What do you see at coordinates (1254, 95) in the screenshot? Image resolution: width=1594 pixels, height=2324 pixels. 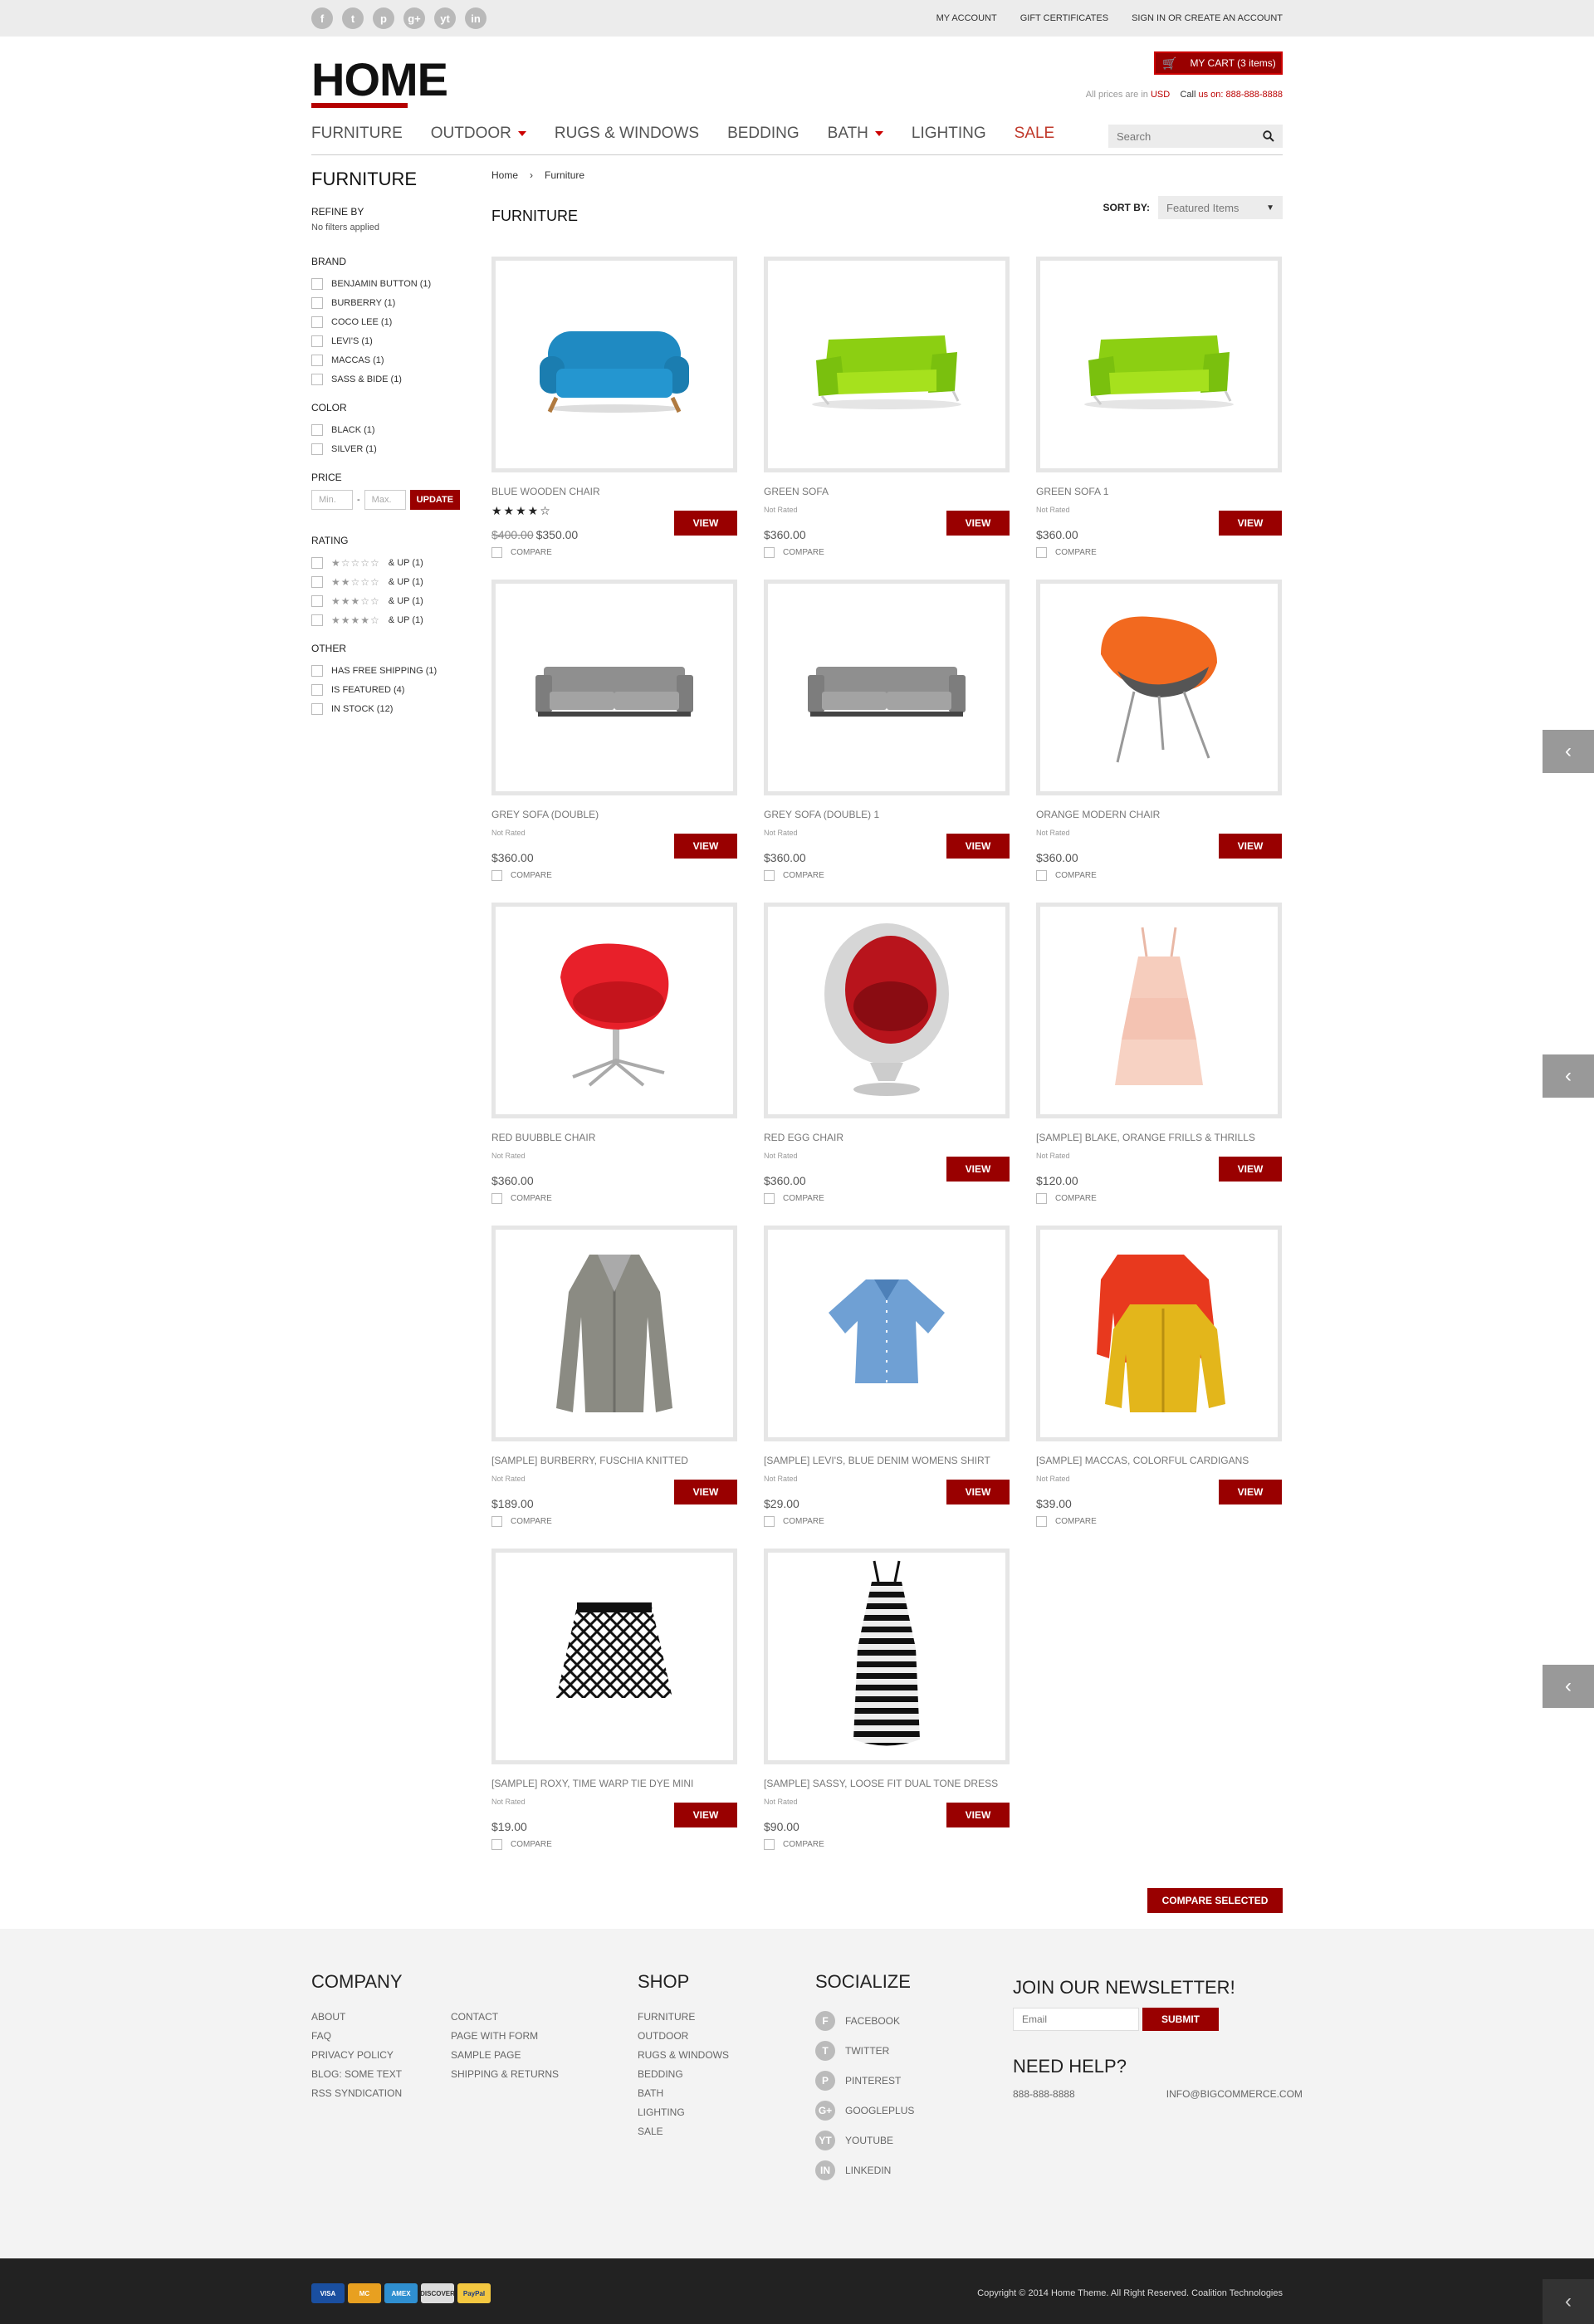 I see `phone-number: 888-888-8888` at bounding box center [1254, 95].